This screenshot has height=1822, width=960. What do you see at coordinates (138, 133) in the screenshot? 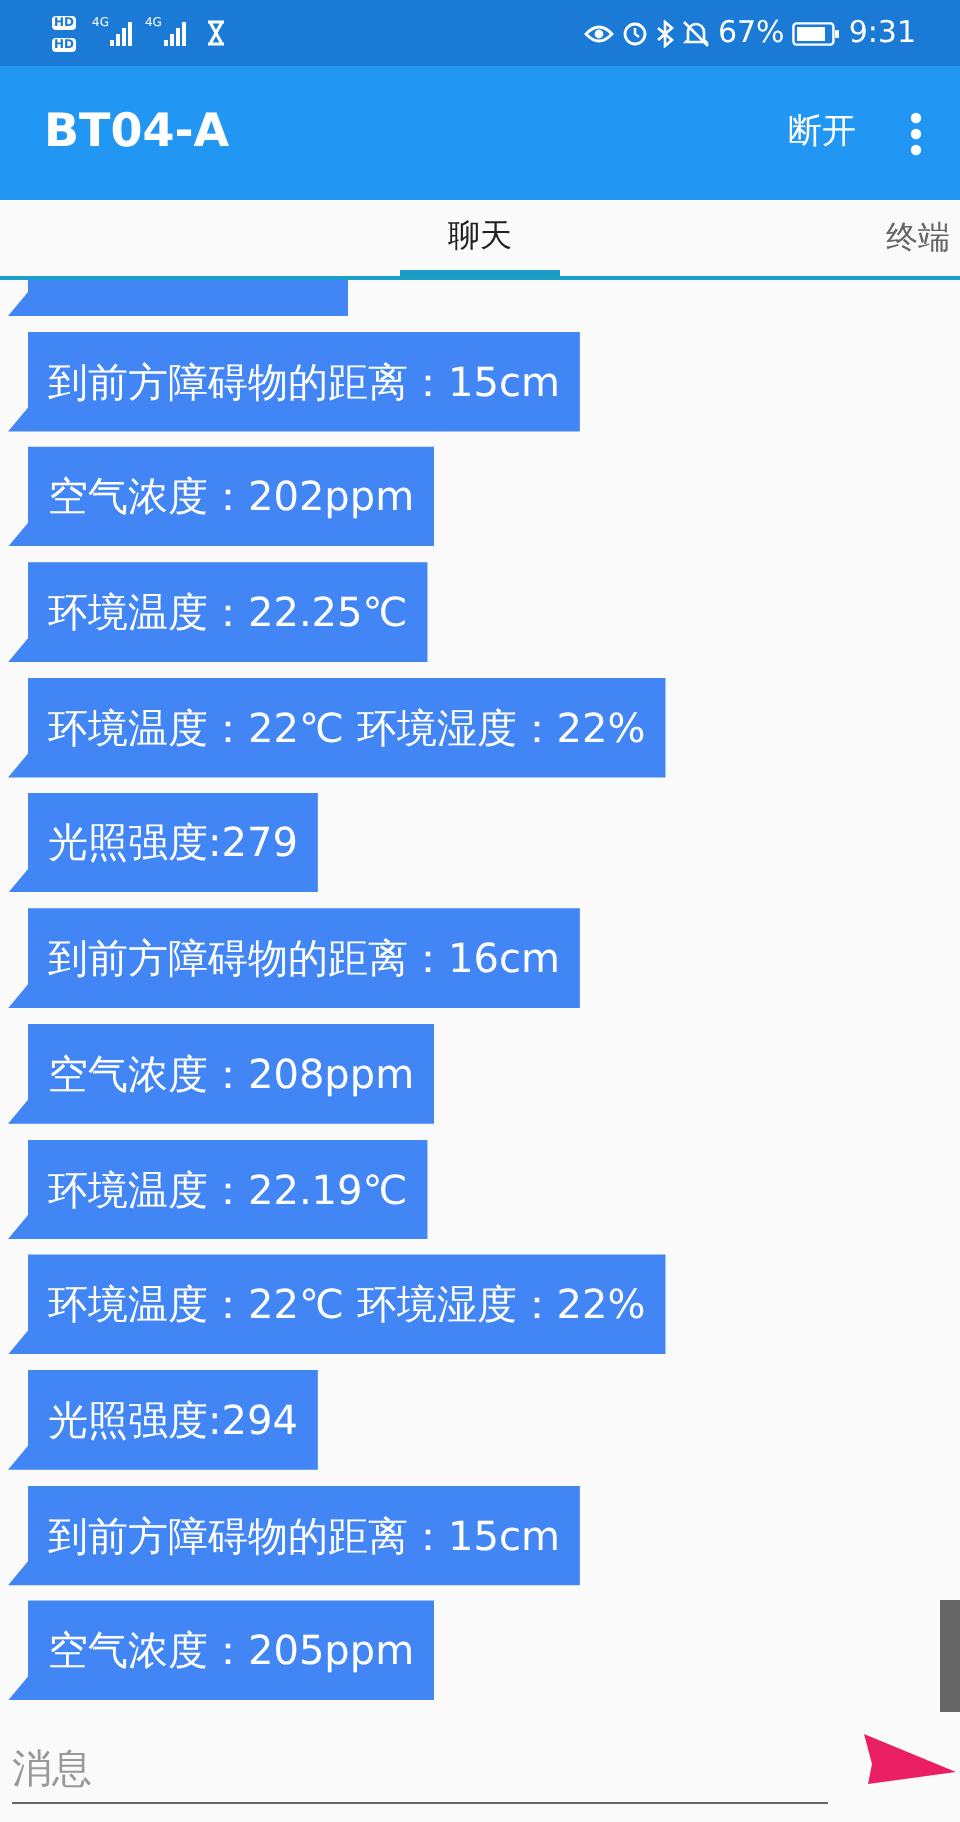
I see `app-title: BT04-A` at bounding box center [138, 133].